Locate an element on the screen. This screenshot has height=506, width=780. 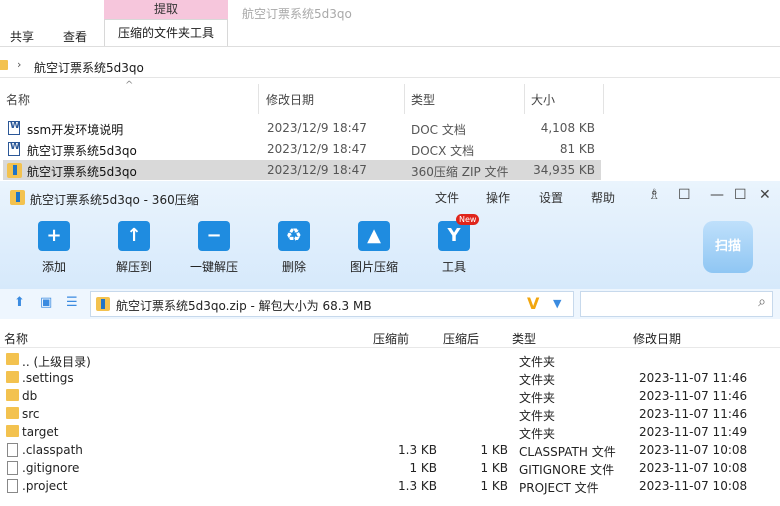
add-label: 添加 is located at coordinates (53, 267).